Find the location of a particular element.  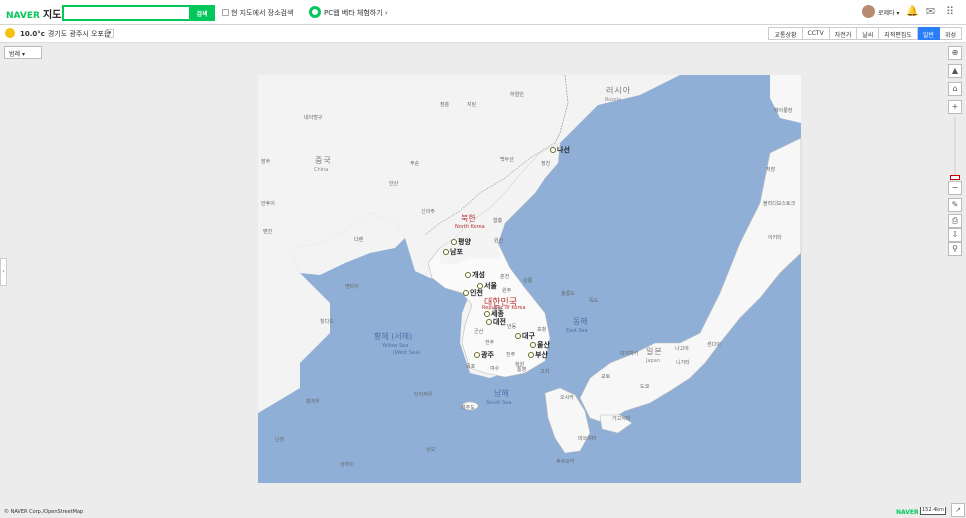

city-label: 나선 is located at coordinates (560, 150).